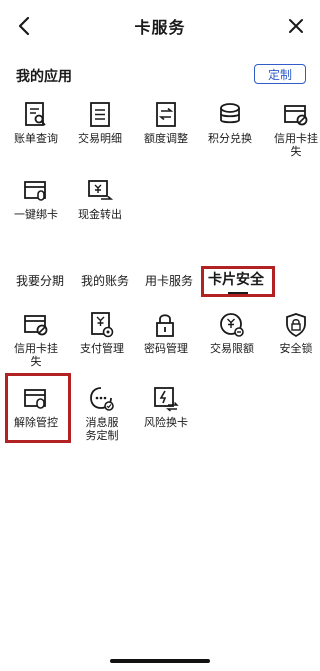 The width and height of the screenshot is (320, 671). What do you see at coordinates (160, 661) in the screenshot?
I see `home-indicator` at bounding box center [160, 661].